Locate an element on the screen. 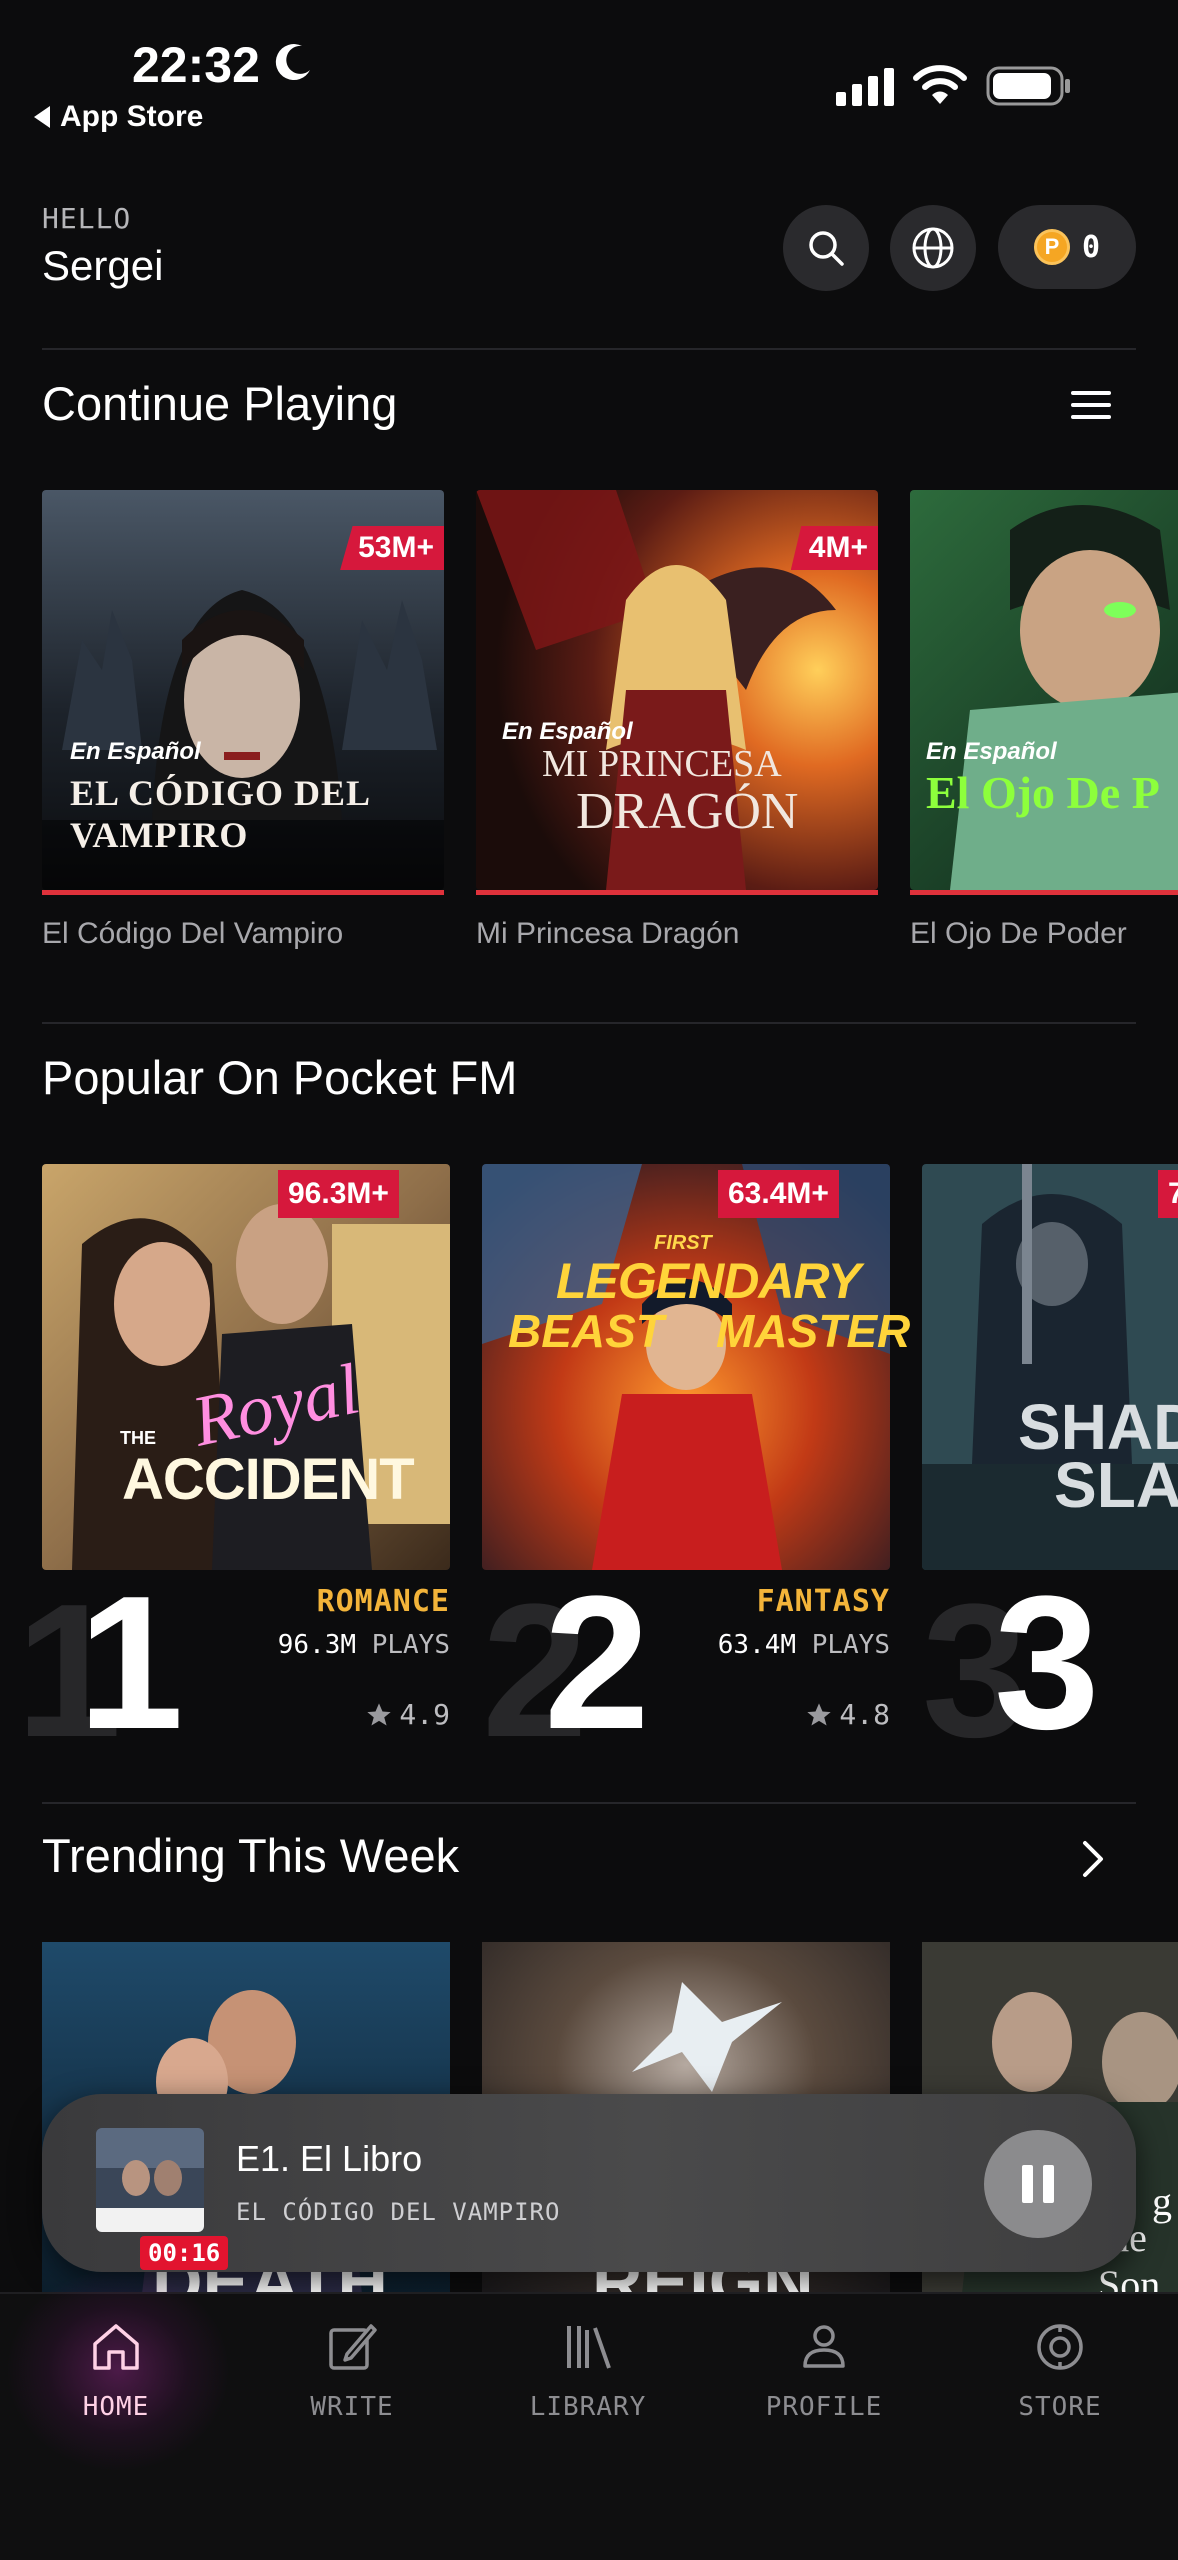  cover-title-2: SLAV is located at coordinates (1116, 1485).